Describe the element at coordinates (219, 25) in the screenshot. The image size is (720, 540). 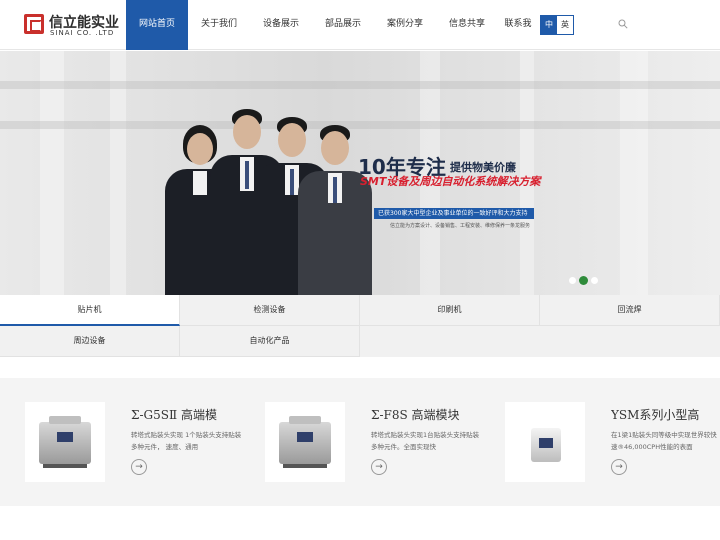
I see `nav-item-about: 关于我们` at that location.